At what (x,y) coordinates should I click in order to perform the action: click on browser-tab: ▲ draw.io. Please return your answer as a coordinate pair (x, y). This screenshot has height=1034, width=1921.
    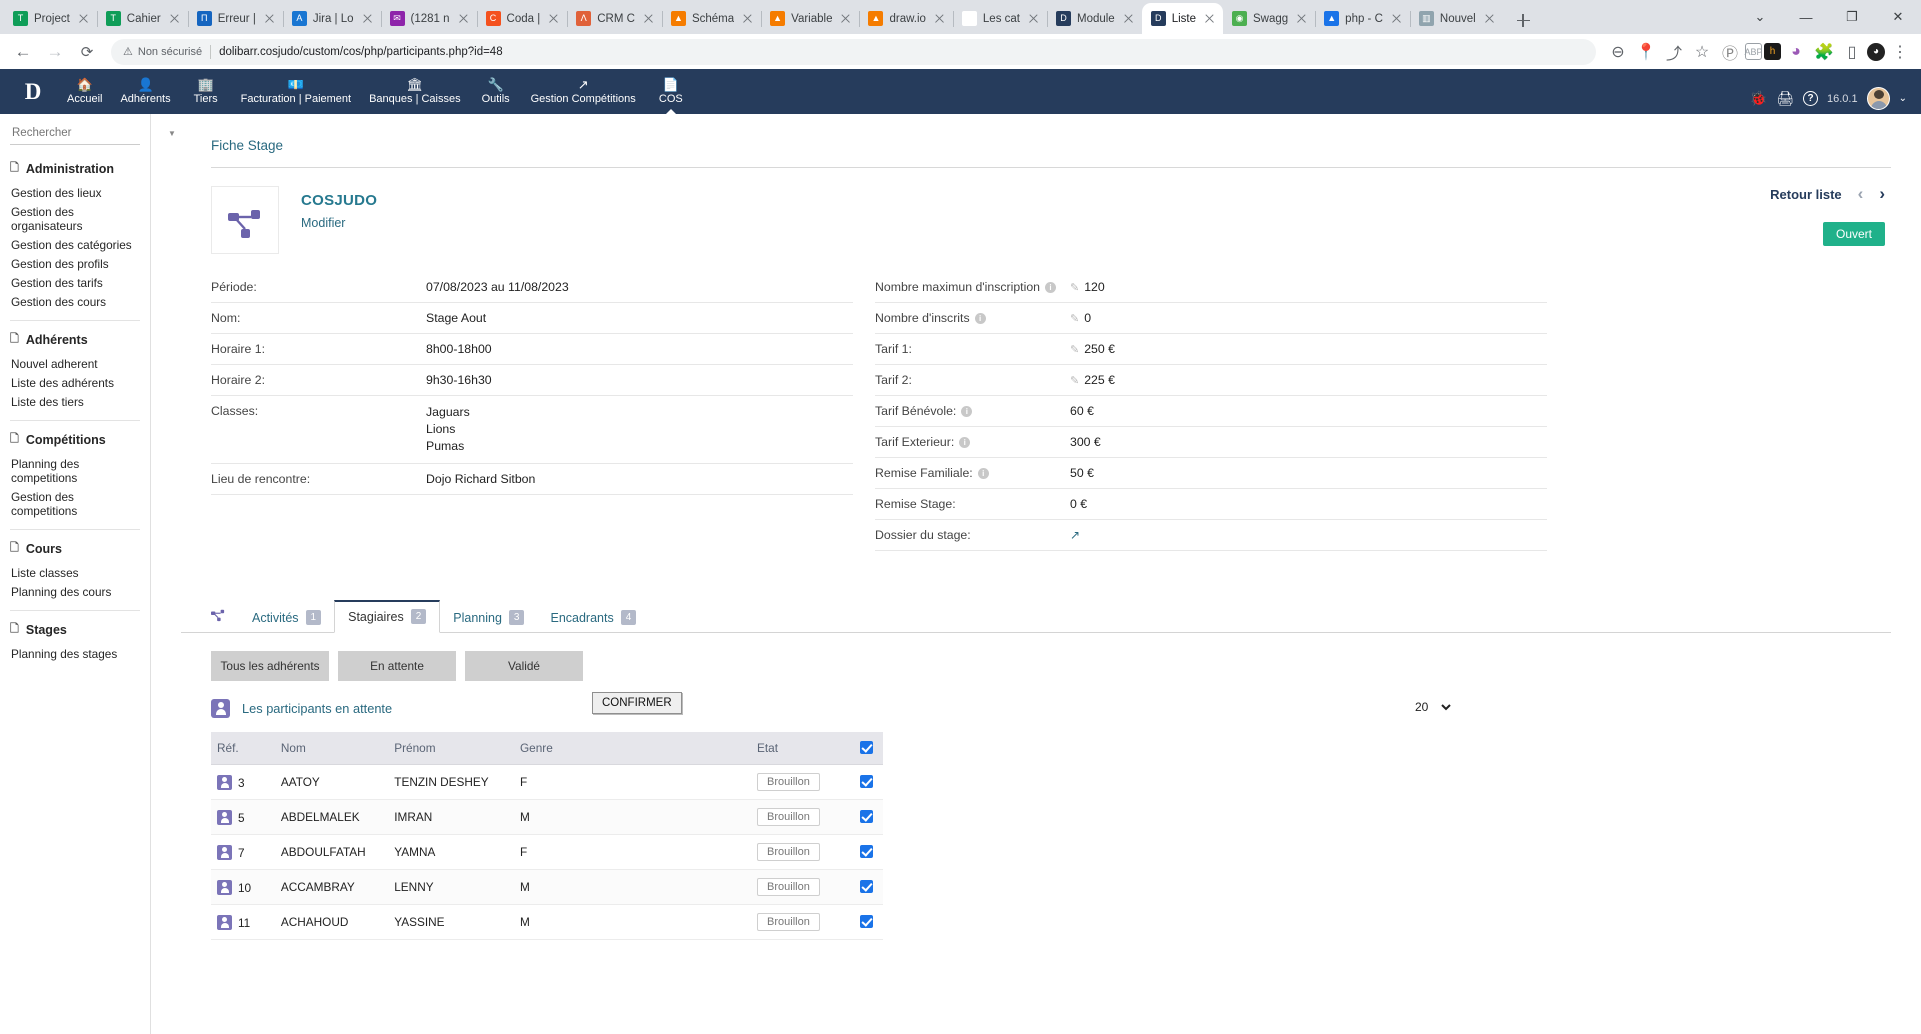
    Looking at the image, I should click on (905, 18).